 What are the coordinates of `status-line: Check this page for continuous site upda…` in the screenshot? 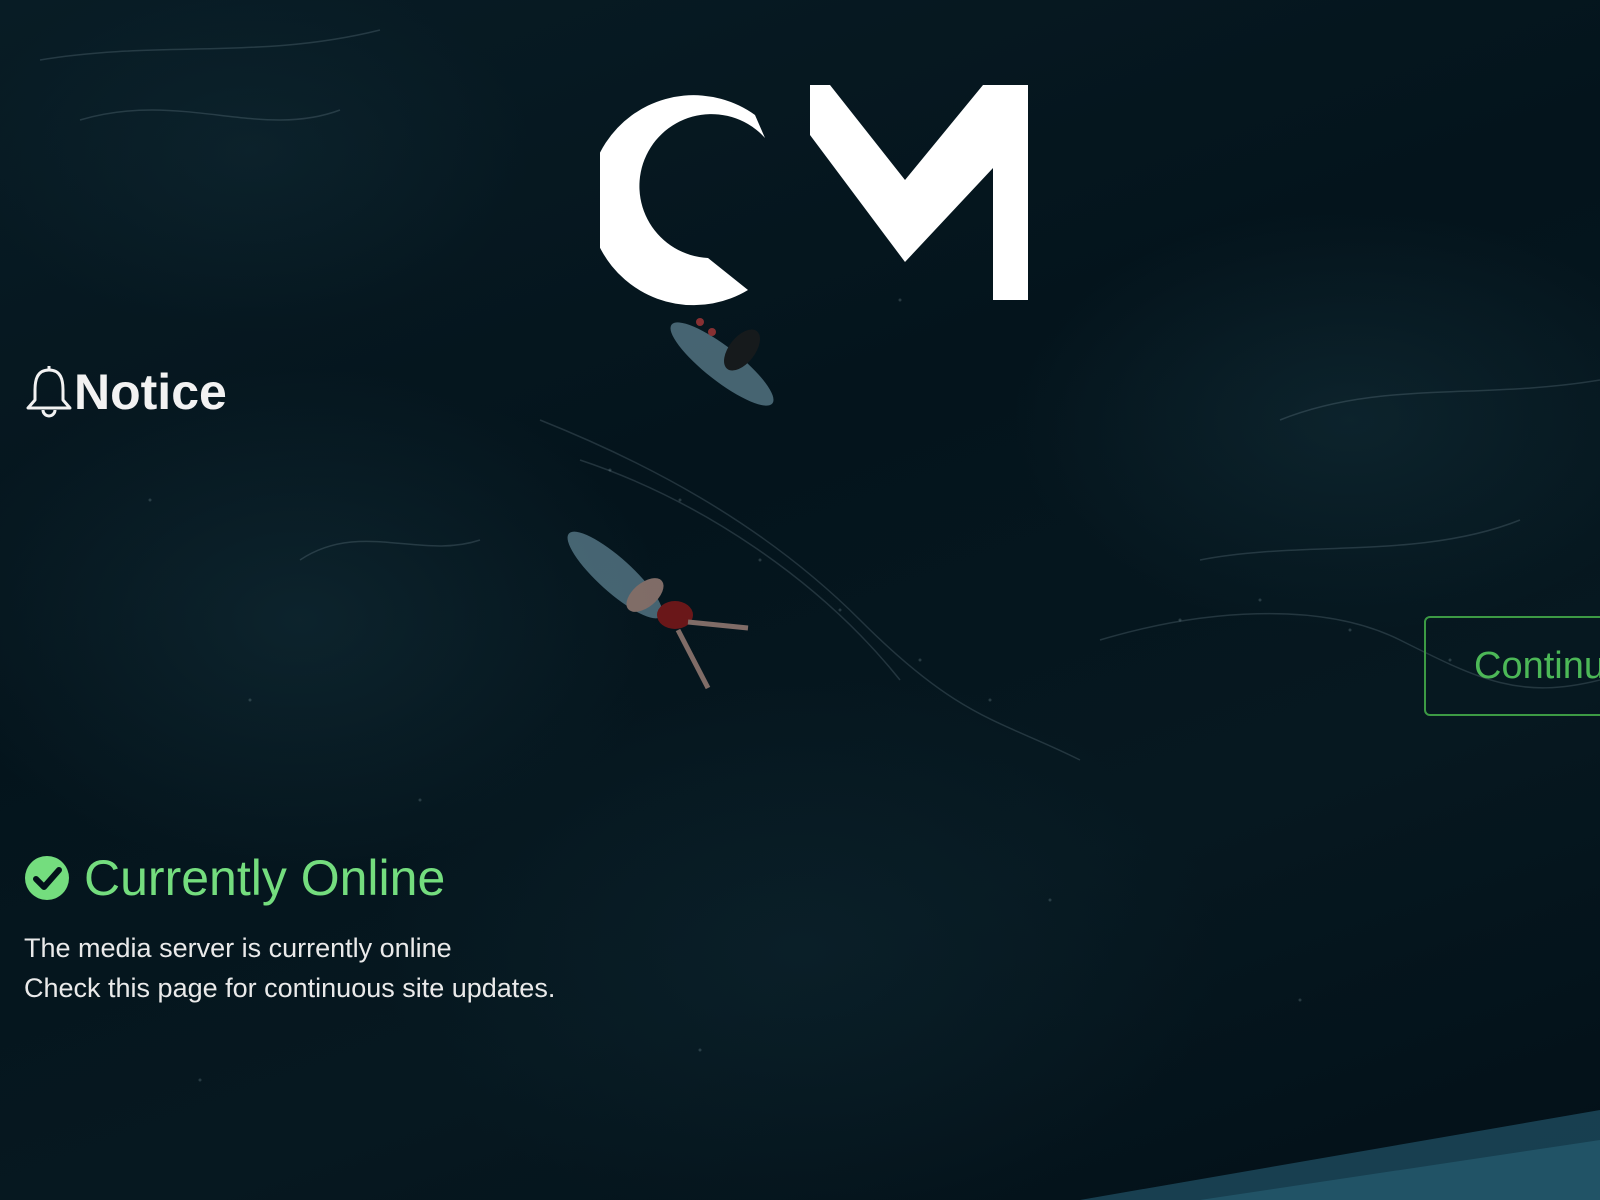 It's located at (290, 988).